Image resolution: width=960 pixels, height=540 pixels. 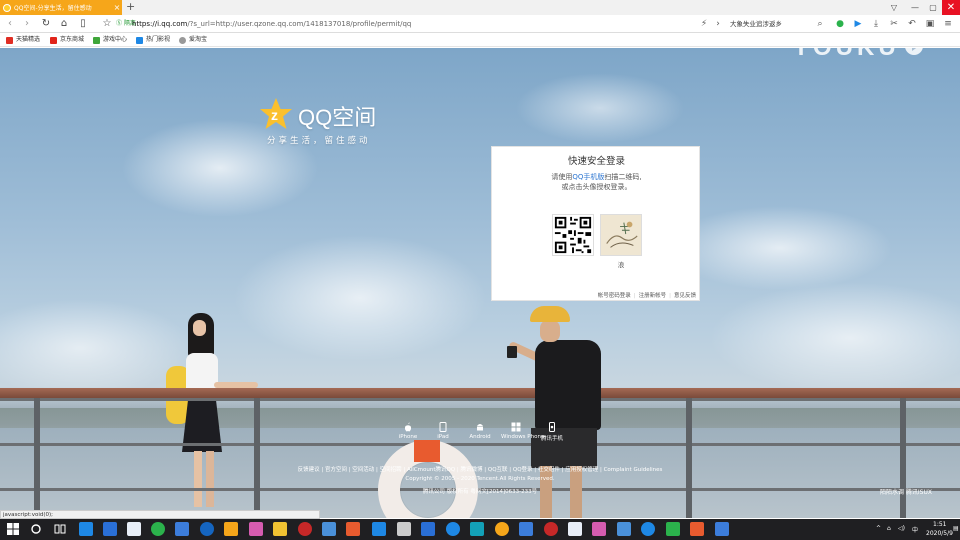 What do you see at coordinates (67, 40) in the screenshot?
I see `bookmark-jd: 京东商城` at bounding box center [67, 40].